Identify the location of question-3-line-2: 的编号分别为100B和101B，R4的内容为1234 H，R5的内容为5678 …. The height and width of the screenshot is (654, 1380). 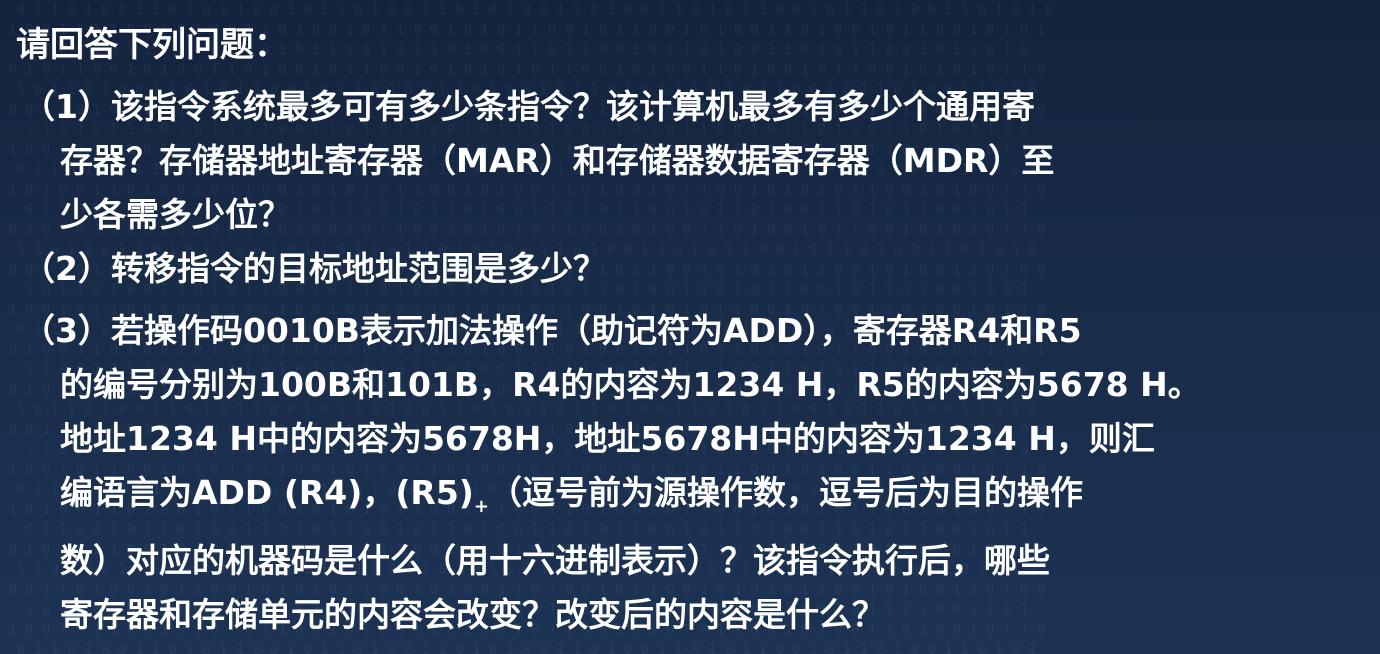
(630, 384).